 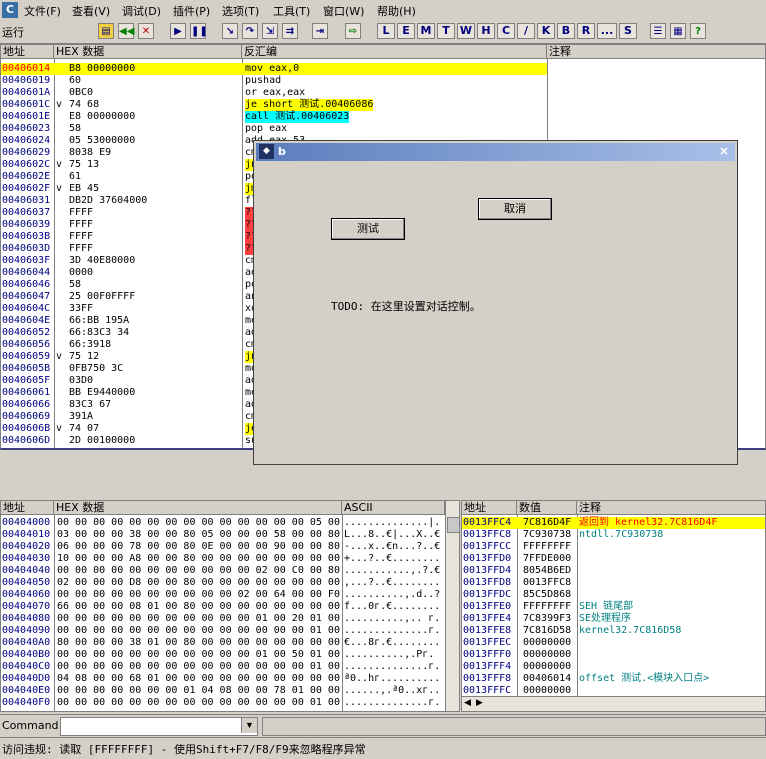 I want to click on dump-scrollbar, so click(x=452, y=606).